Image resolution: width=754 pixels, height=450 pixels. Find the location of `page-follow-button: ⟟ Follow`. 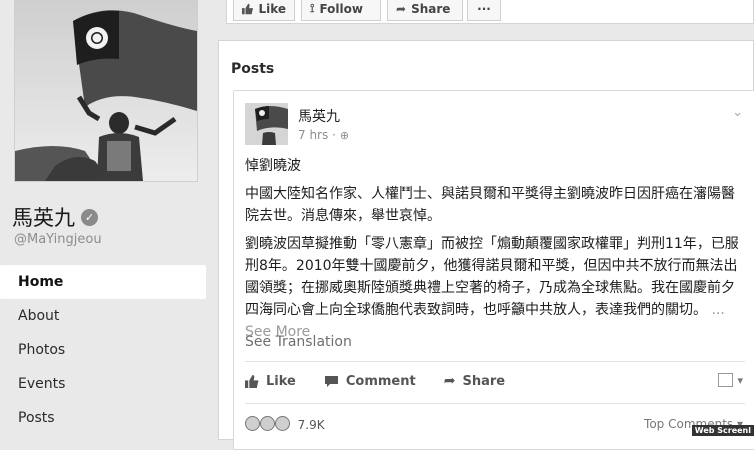

page-follow-button: ⟟ Follow is located at coordinates (341, 10).